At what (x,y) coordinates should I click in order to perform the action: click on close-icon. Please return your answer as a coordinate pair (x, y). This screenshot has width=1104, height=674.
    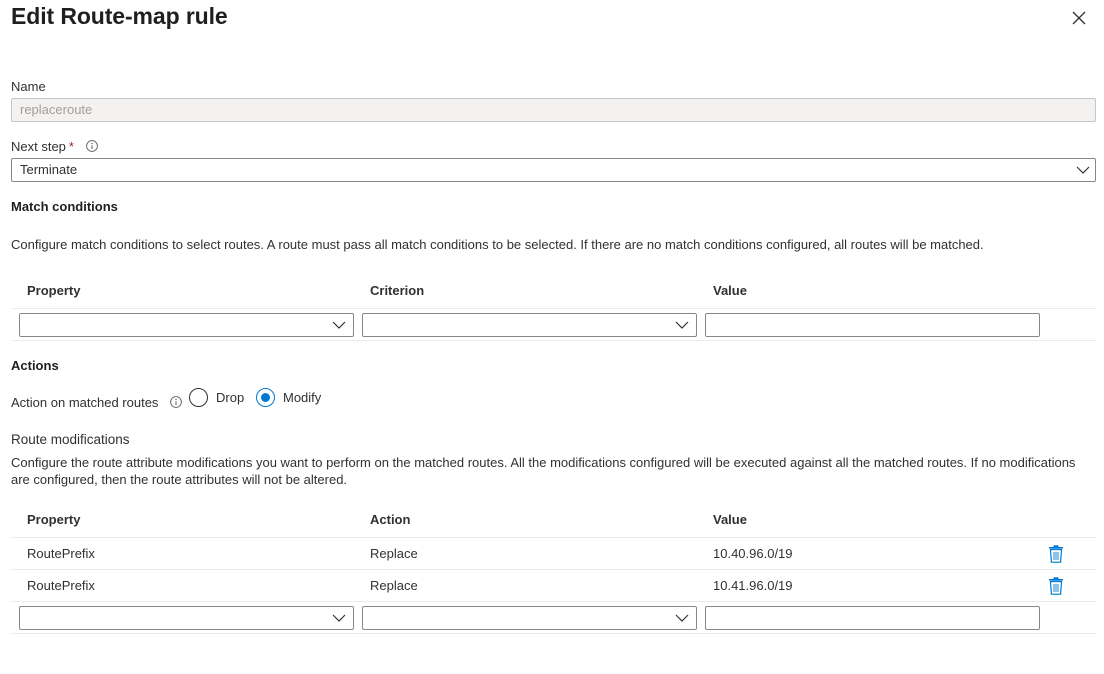
    Looking at the image, I should click on (1079, 18).